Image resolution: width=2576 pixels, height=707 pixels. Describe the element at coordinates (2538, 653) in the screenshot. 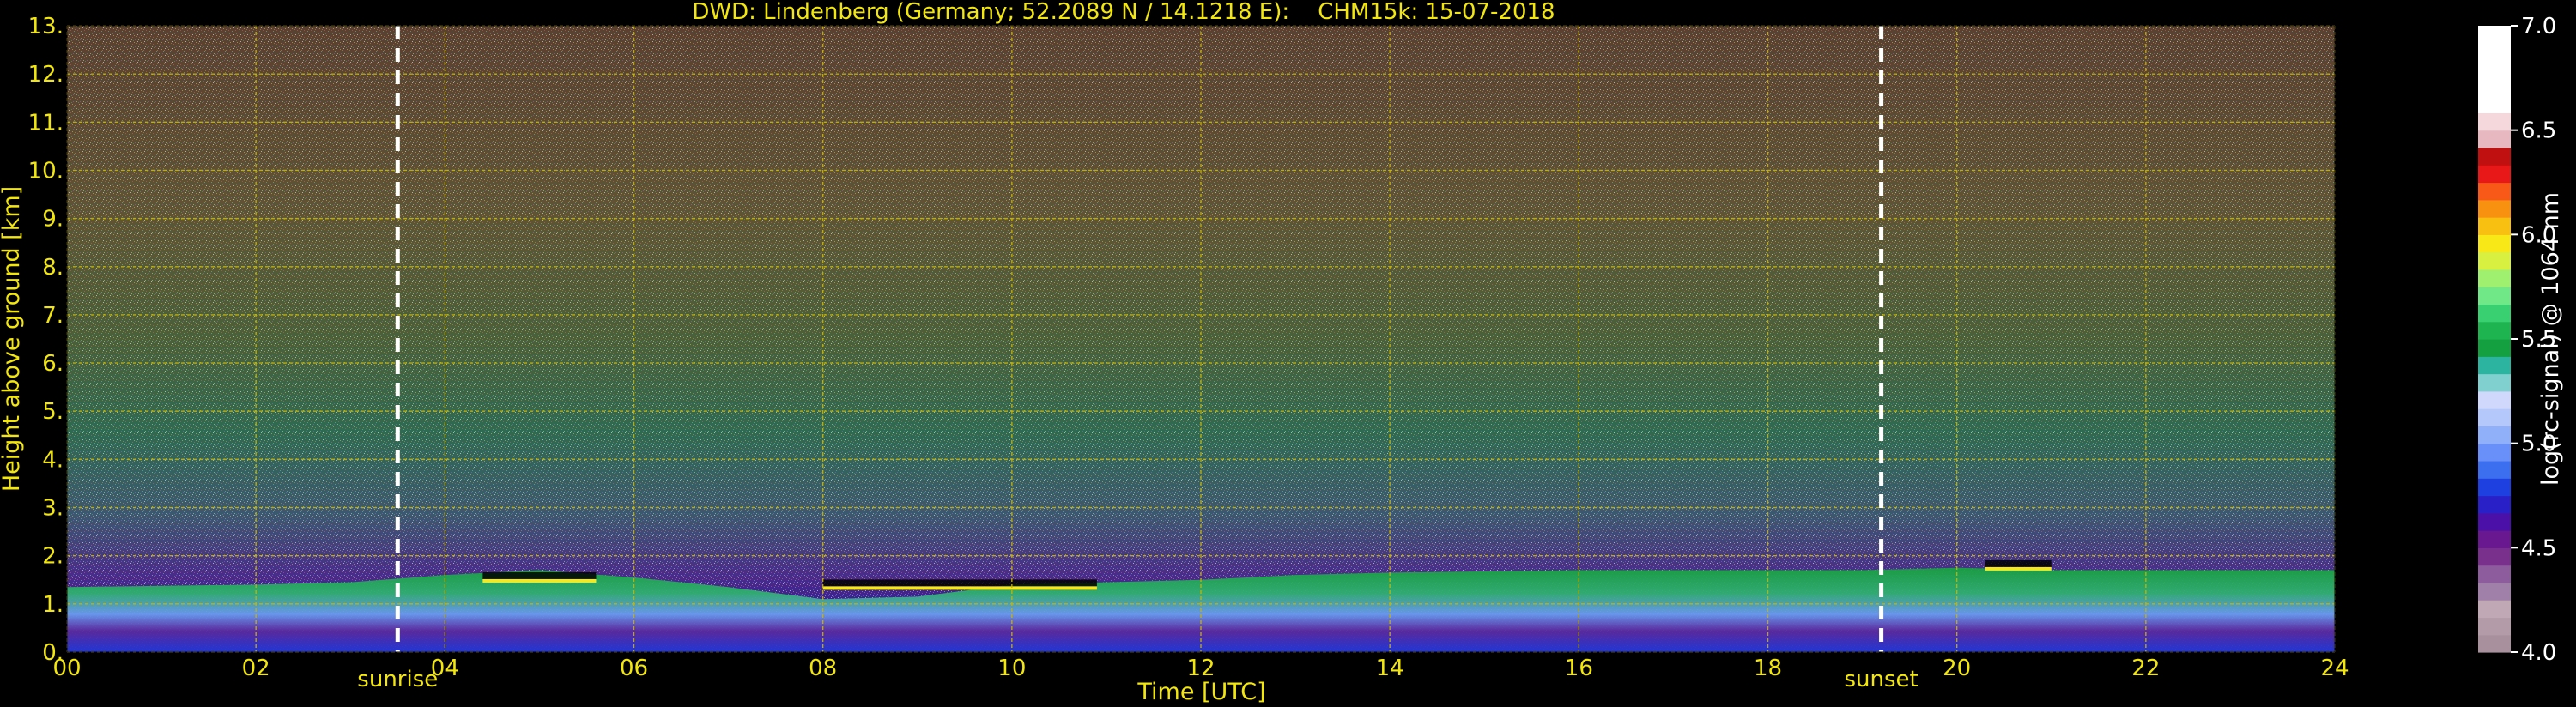

I see `colorbar-tick-label: 4.0` at that location.